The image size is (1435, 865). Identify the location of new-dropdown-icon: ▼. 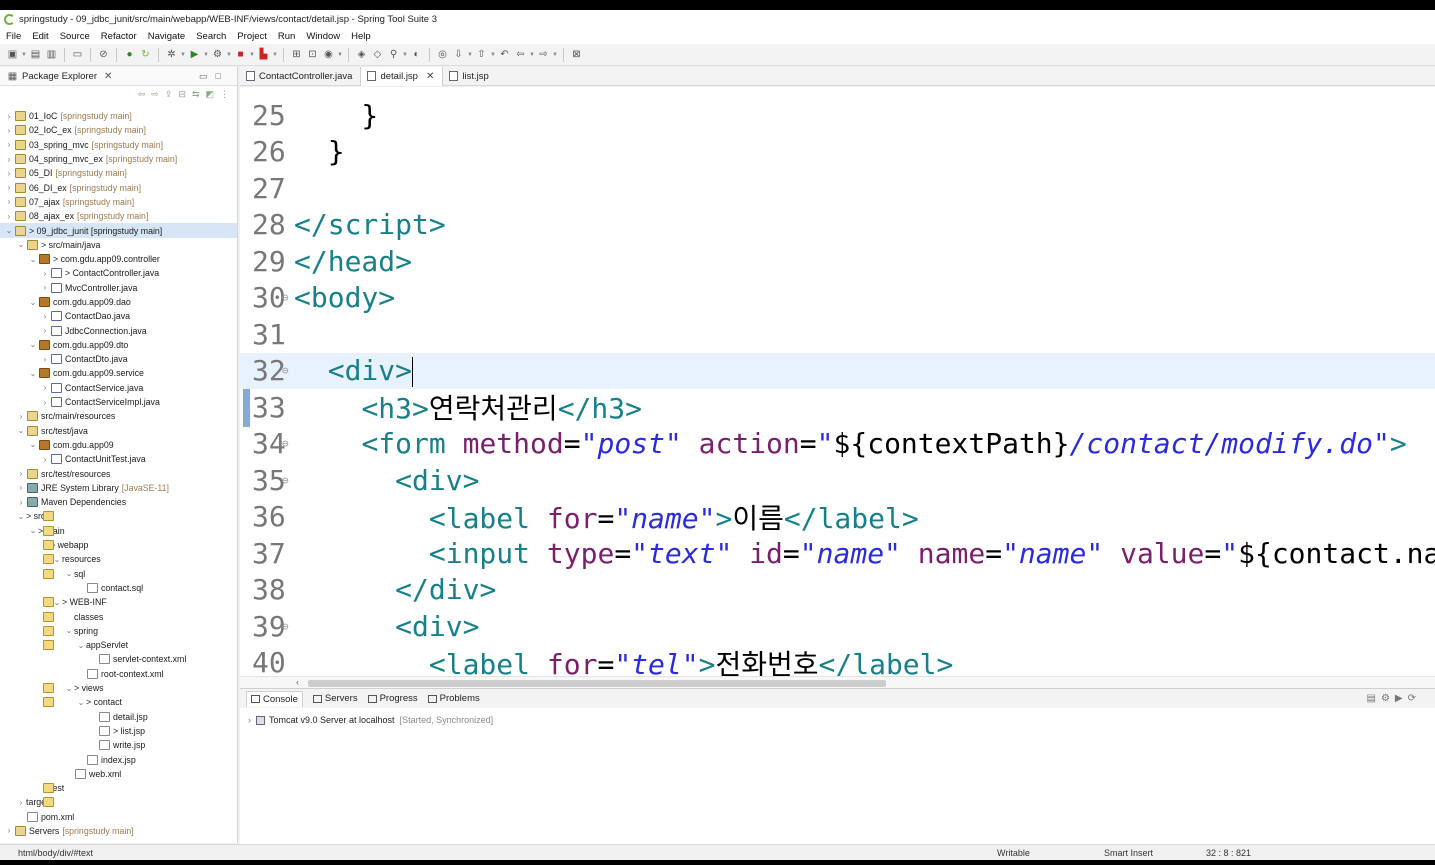
(24, 54).